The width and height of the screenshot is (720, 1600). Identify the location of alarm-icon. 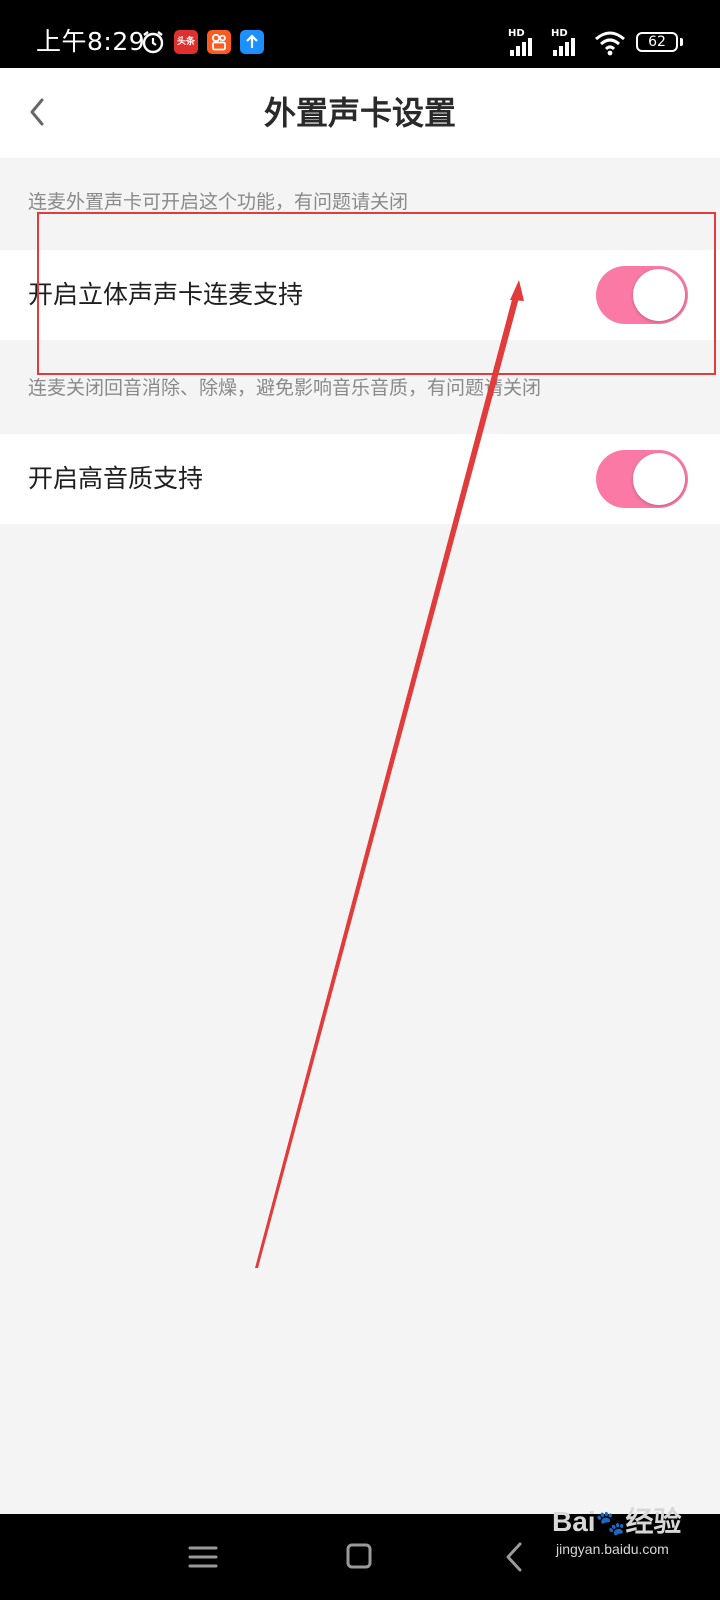
(153, 42).